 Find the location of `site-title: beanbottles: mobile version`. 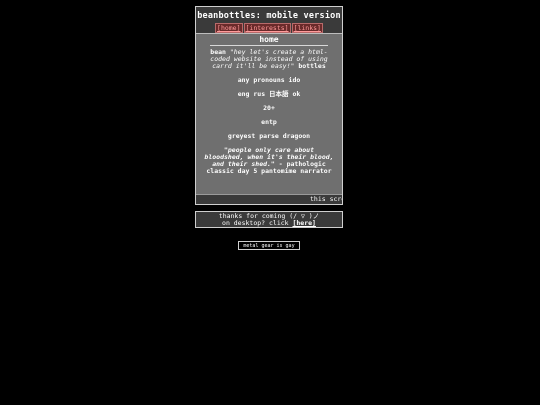

site-title: beanbottles: mobile version is located at coordinates (269, 16).